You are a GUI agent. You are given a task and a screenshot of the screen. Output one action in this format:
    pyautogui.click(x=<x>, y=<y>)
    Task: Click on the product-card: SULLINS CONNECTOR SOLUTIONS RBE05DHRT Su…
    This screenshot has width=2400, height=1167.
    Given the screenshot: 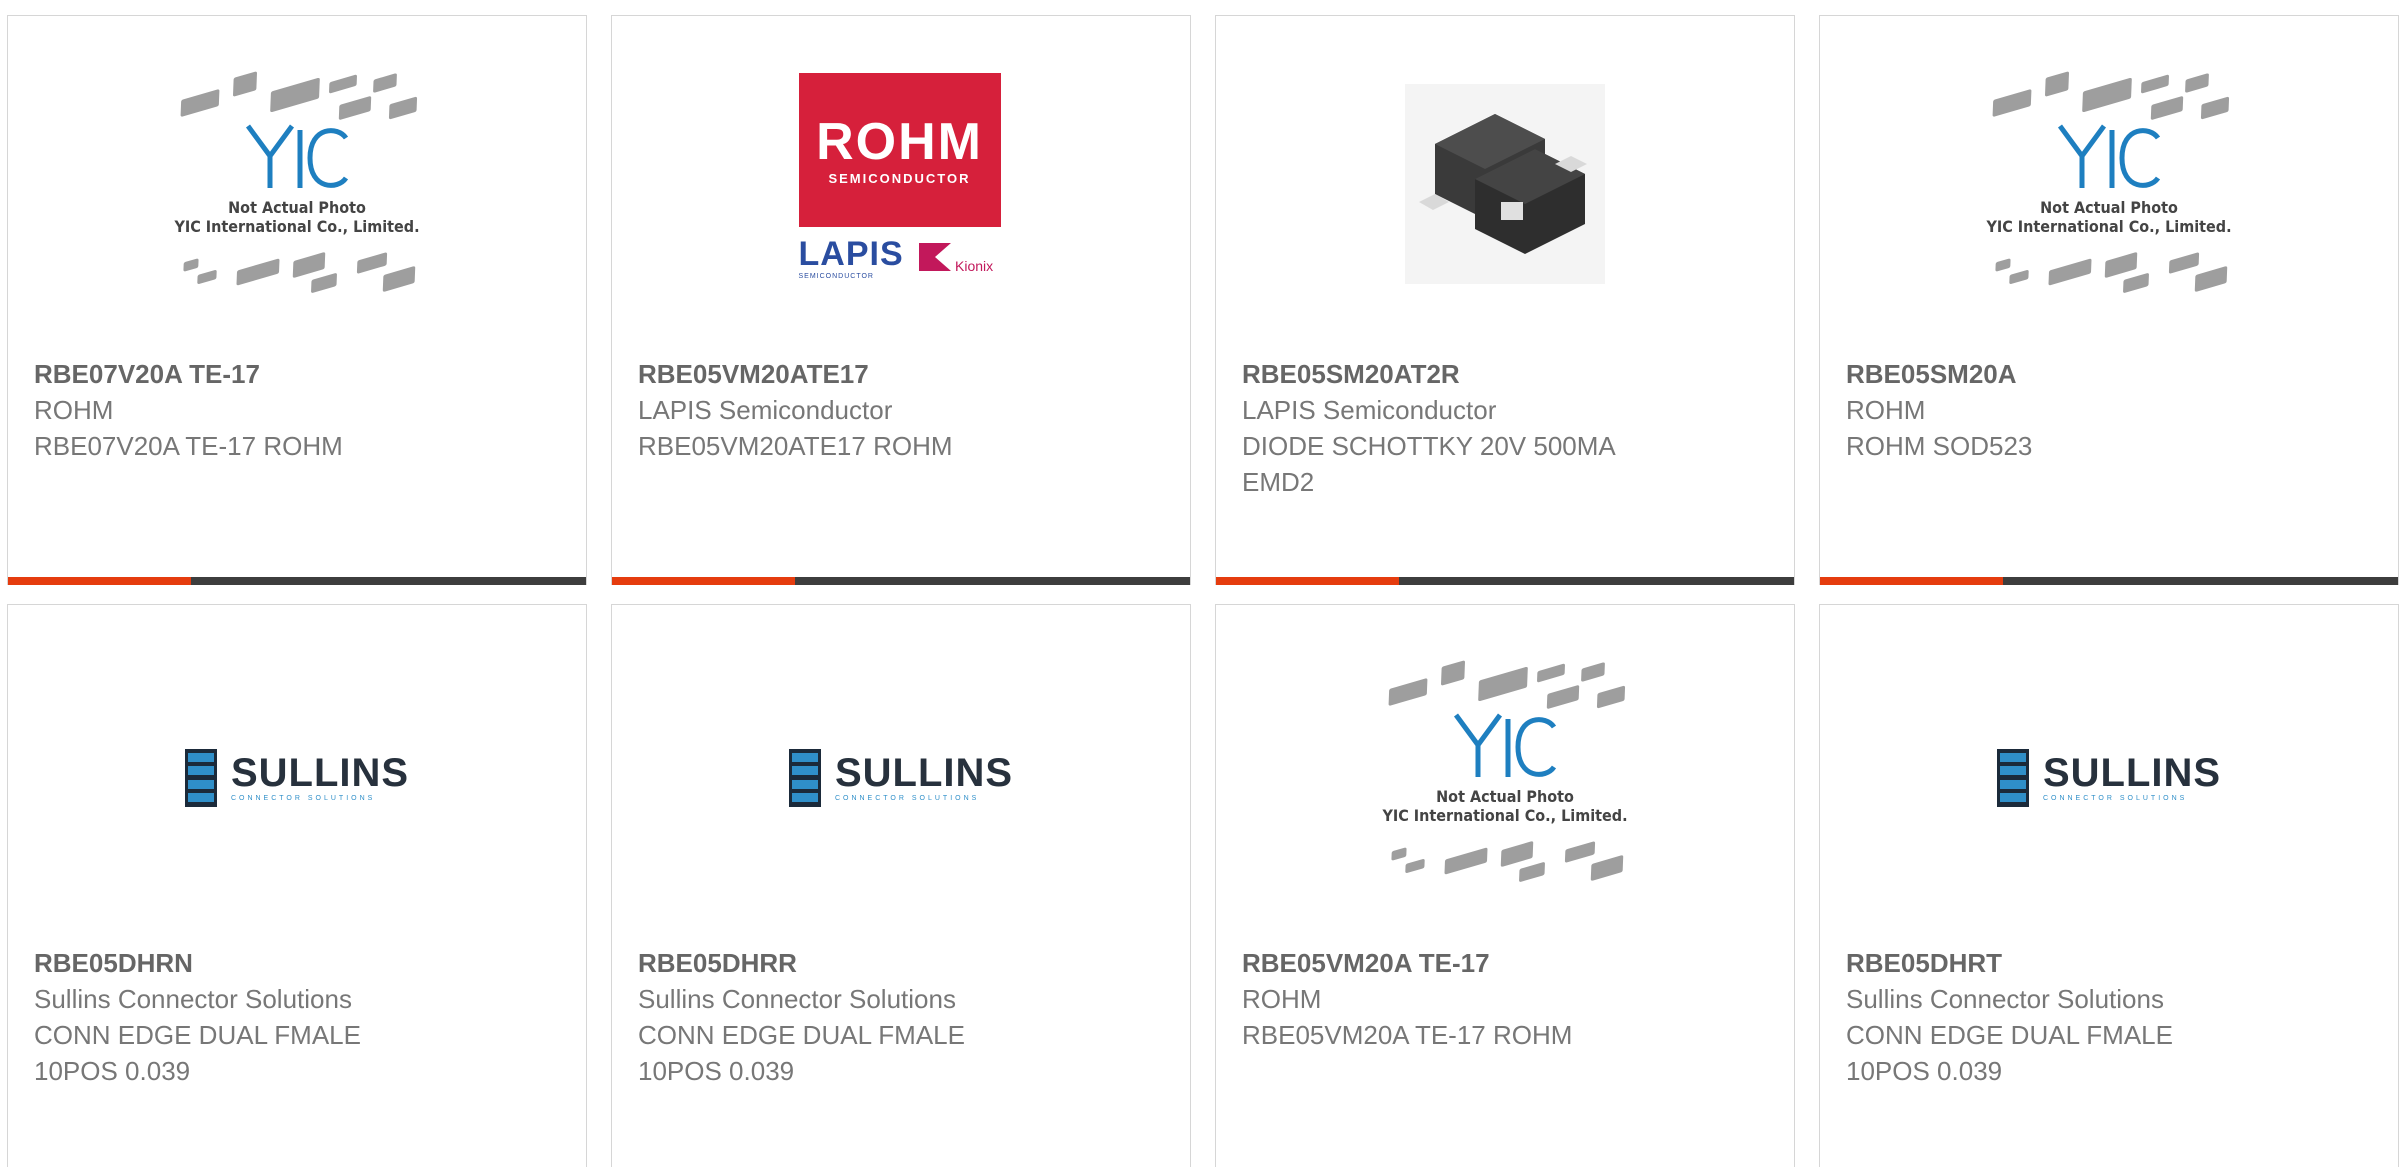 What is the action you would take?
    pyautogui.click(x=2109, y=885)
    